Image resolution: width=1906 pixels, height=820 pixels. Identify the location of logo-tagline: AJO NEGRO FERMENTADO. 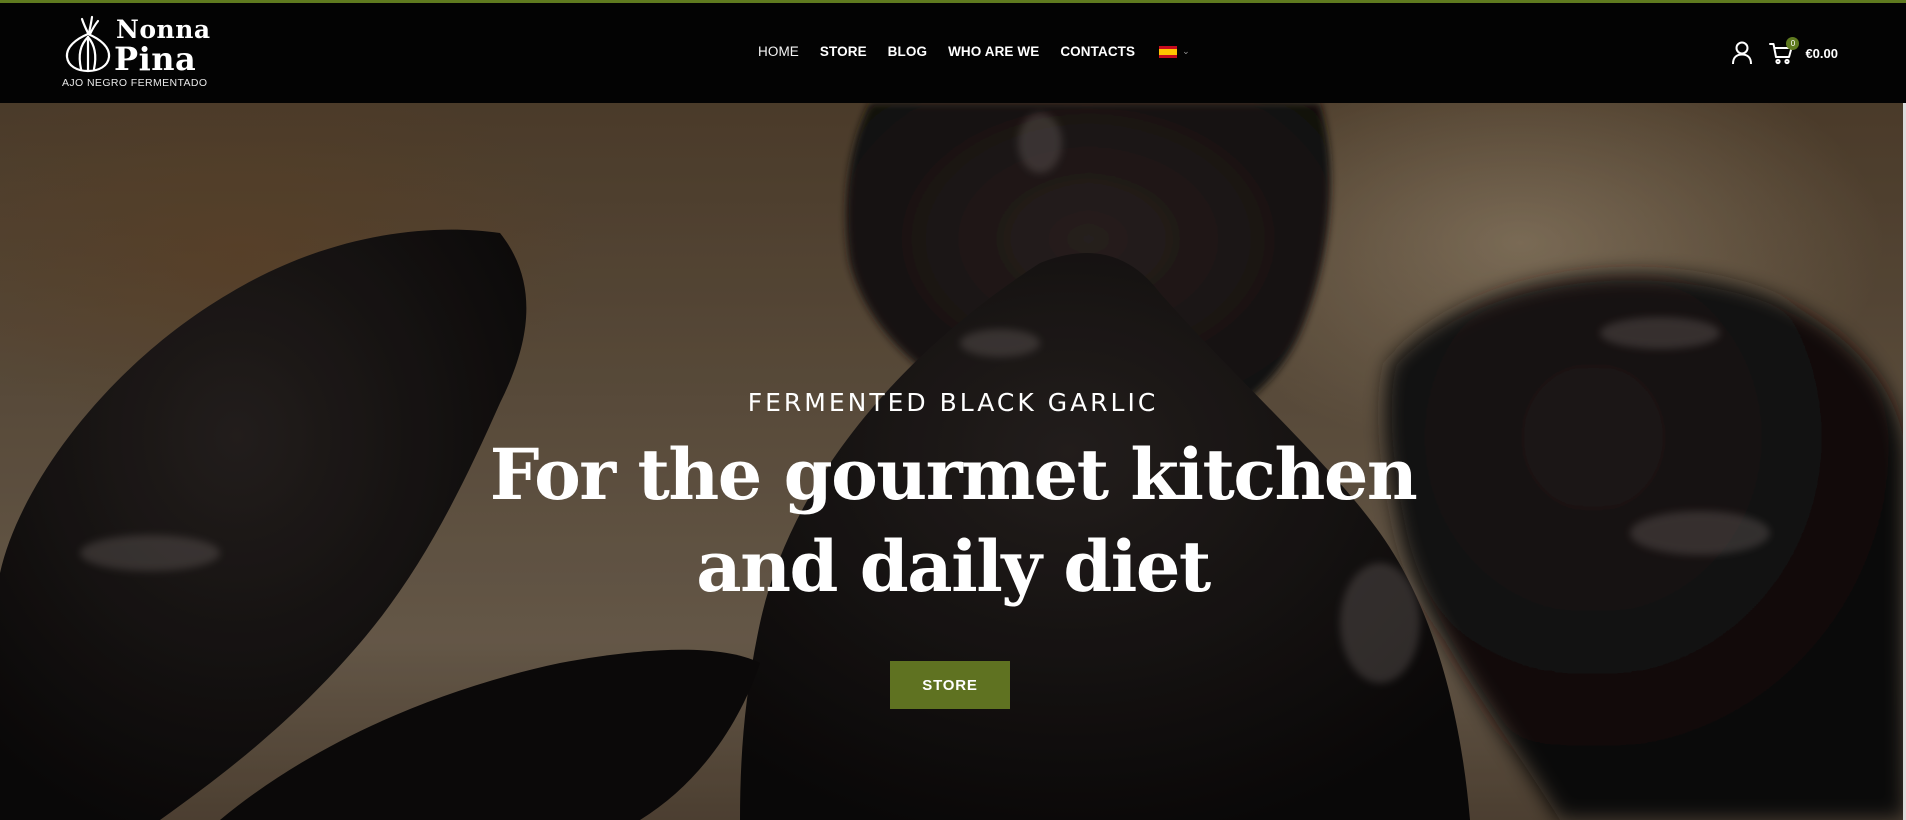
(135, 83).